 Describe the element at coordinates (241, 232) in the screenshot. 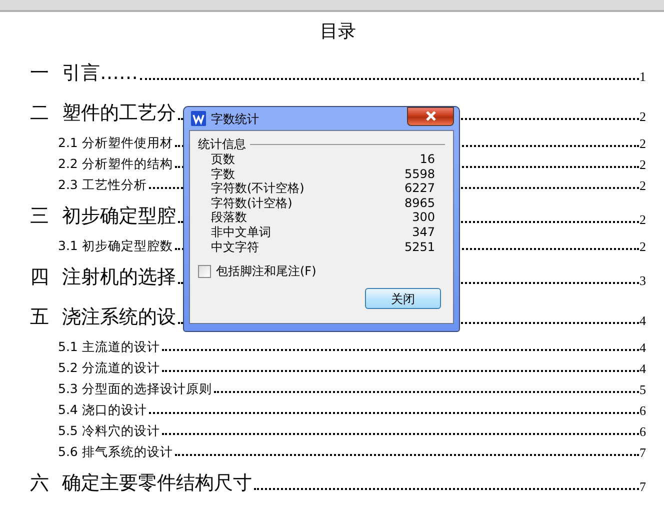

I see `stat-label: 非中文单词` at that location.